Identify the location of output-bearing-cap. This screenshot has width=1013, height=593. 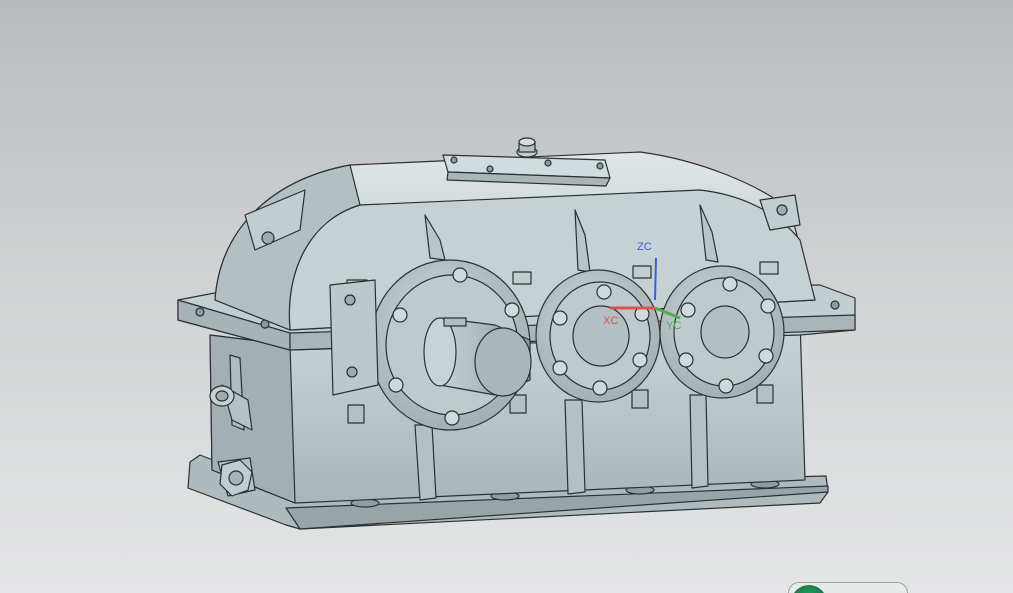
(722, 332).